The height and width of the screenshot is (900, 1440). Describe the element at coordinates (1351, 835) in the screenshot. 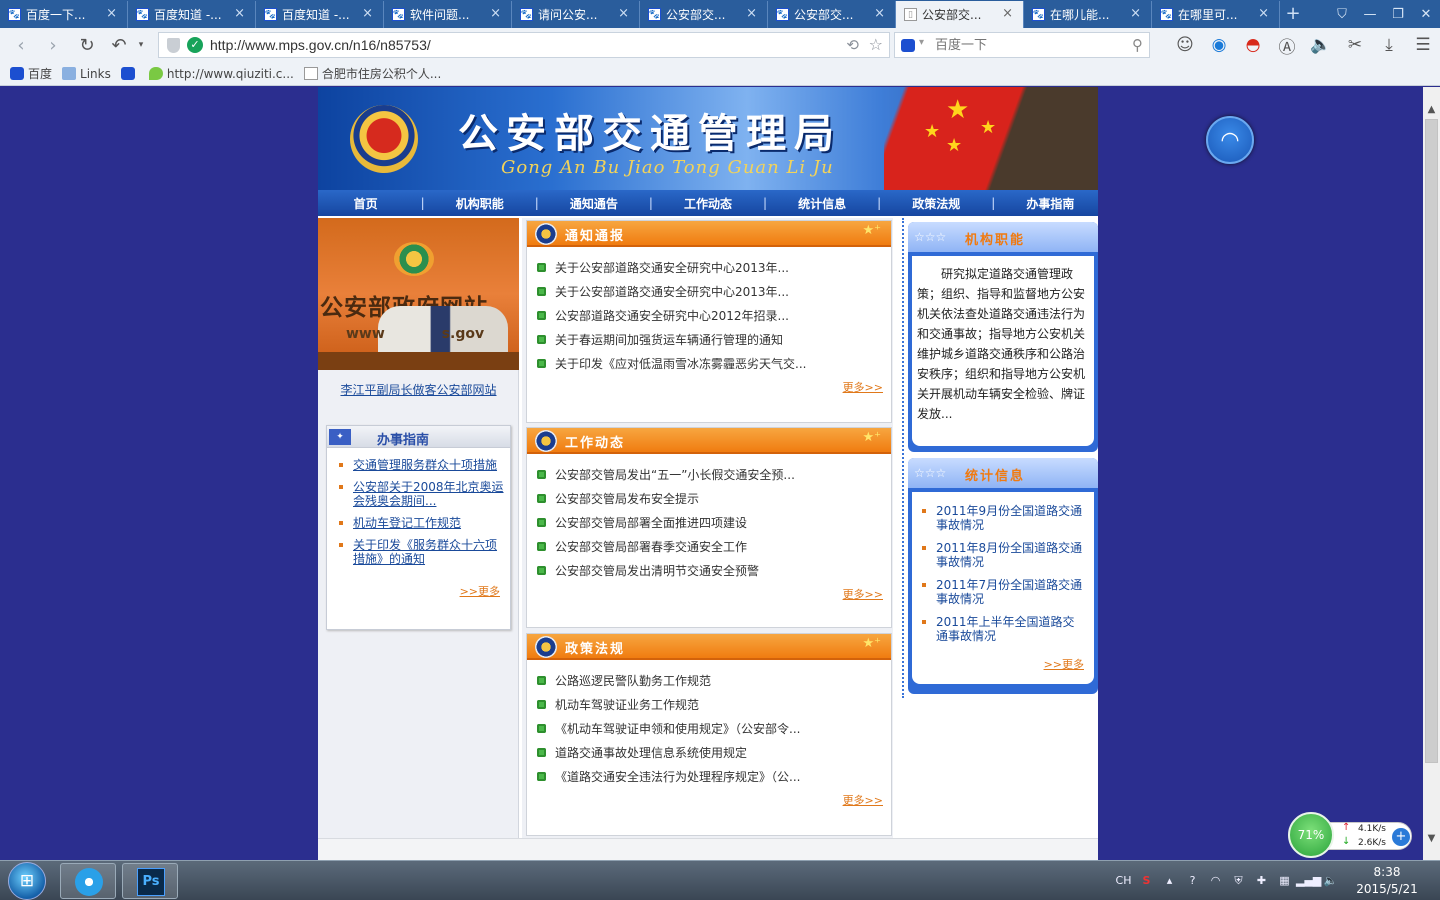

I see `network-speed-widget: 71% ↑ 4.1K/s ↓ 2.6K/s +` at that location.